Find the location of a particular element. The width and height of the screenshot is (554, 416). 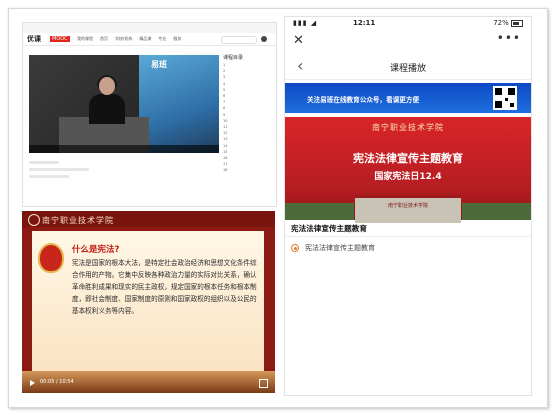

national-emblem-icon is located at coordinates (51, 258).